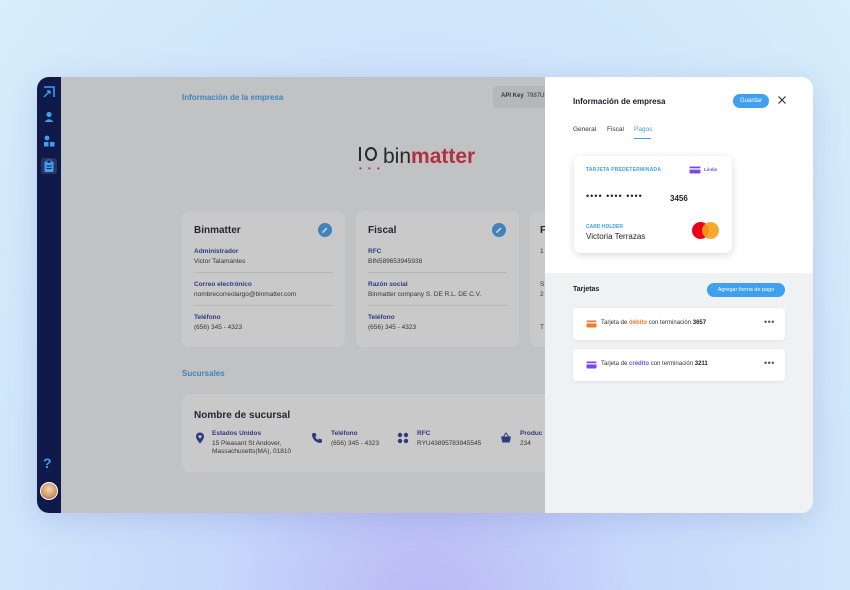 This screenshot has width=850, height=590. I want to click on add-payment-button: Agregar forma de pago, so click(746, 290).